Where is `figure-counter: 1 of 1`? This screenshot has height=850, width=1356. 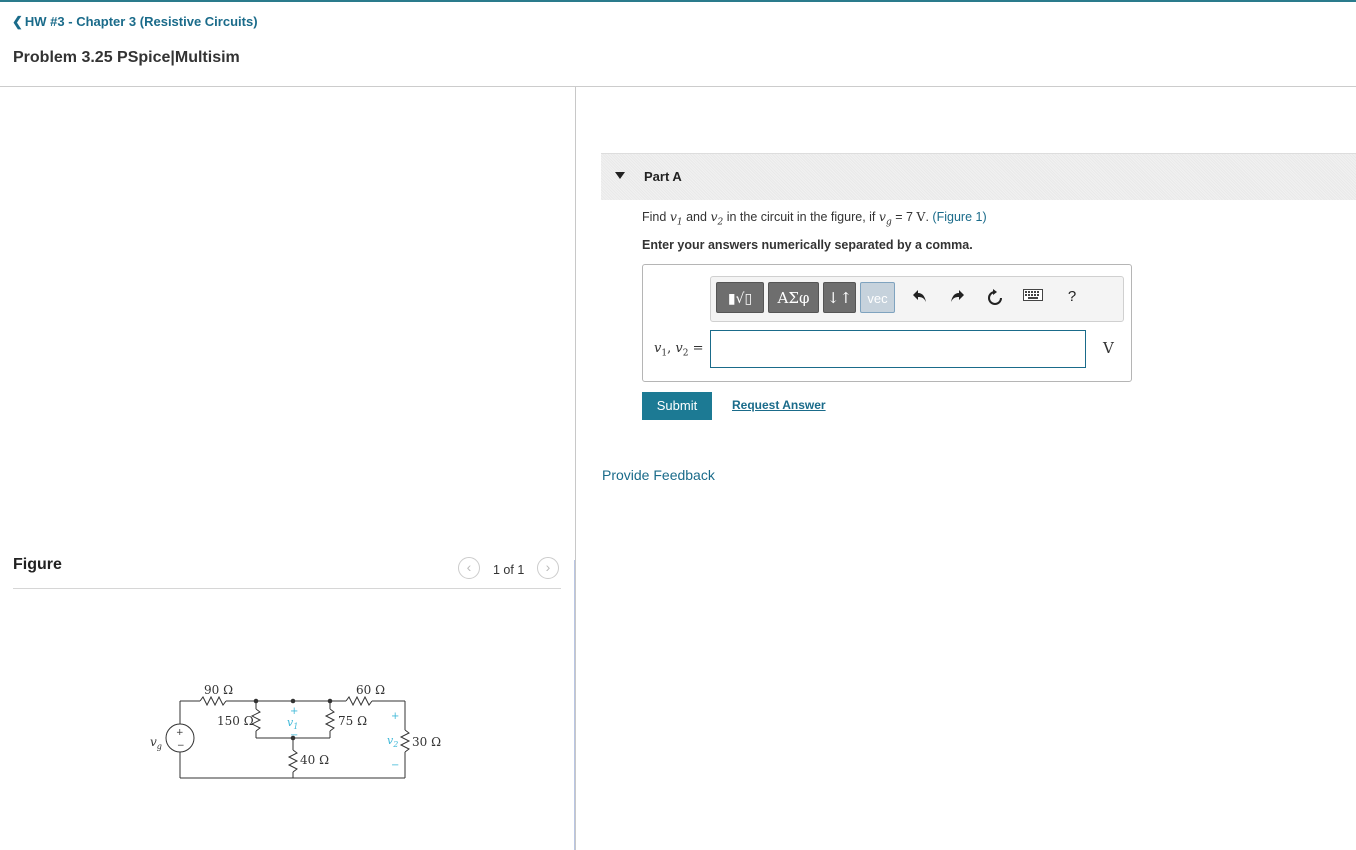 figure-counter: 1 of 1 is located at coordinates (509, 570).